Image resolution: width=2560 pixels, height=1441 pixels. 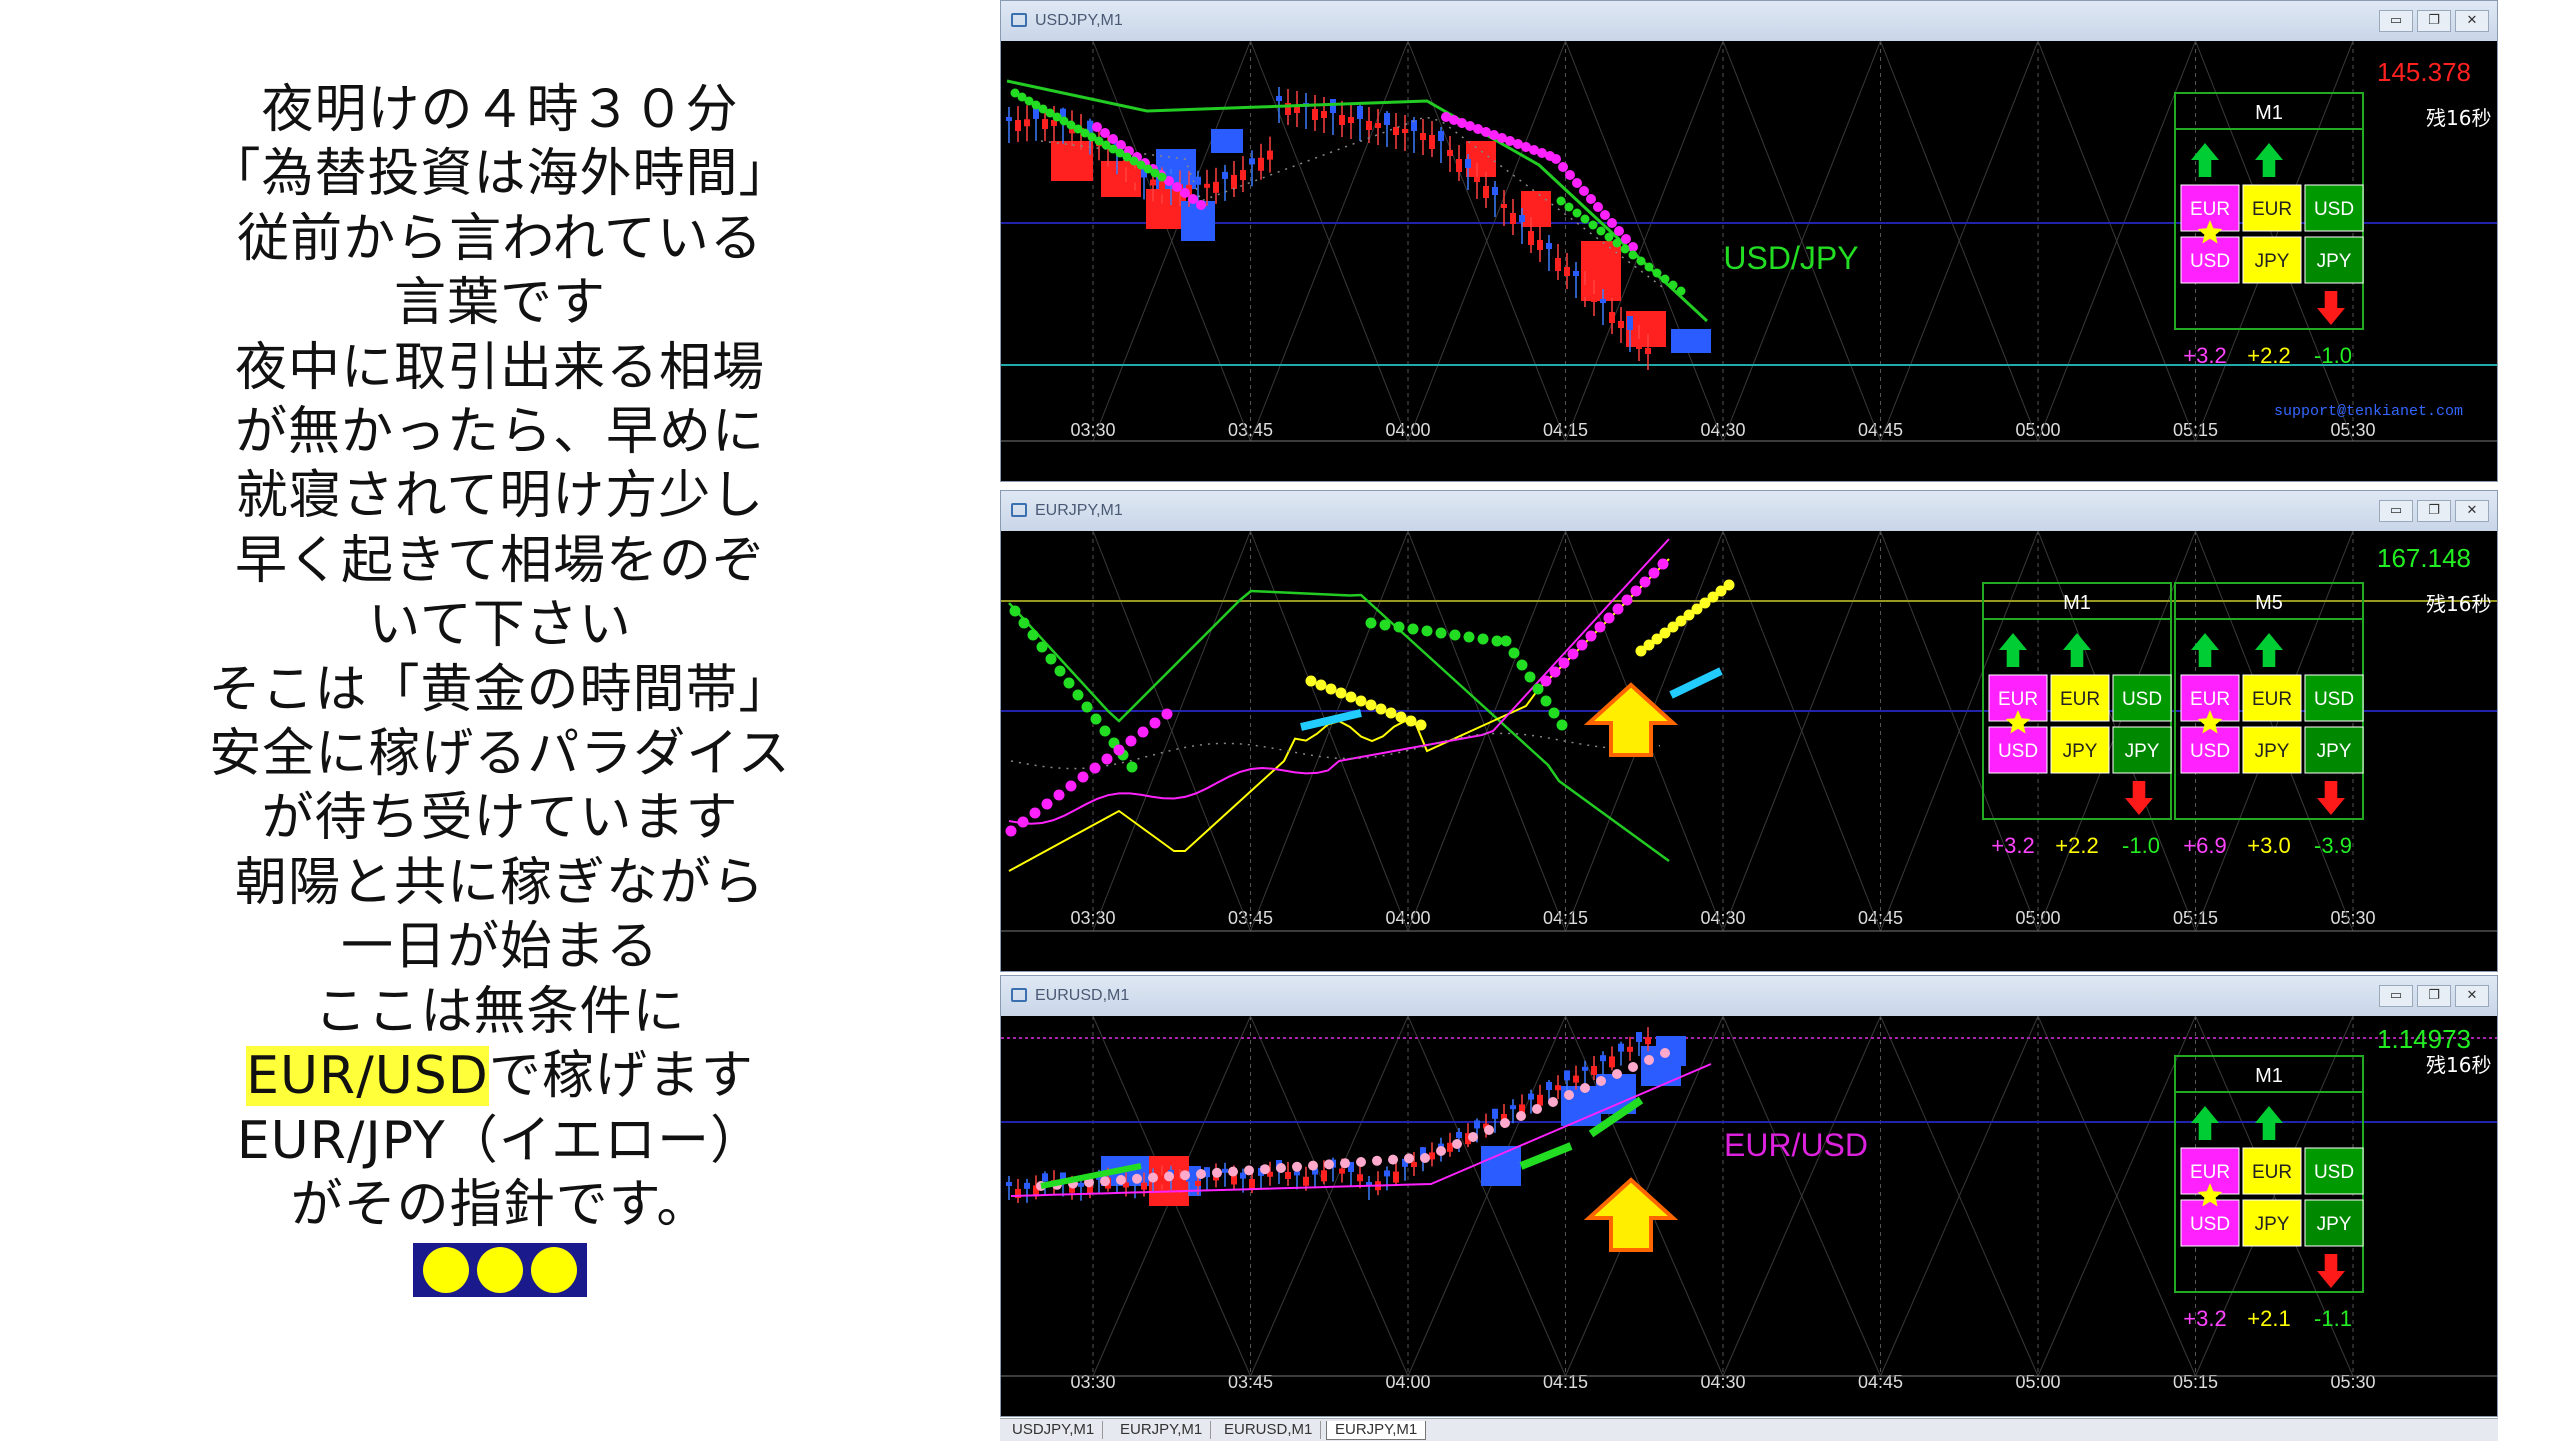 What do you see at coordinates (1691, 341) in the screenshot?
I see `heikin-ashi-block` at bounding box center [1691, 341].